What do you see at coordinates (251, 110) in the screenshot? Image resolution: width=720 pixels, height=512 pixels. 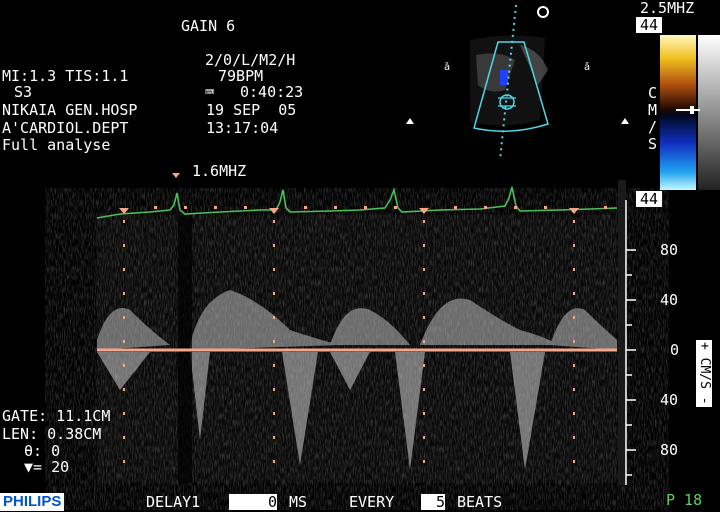 I see `exam-date: 19 SEP 05` at bounding box center [251, 110].